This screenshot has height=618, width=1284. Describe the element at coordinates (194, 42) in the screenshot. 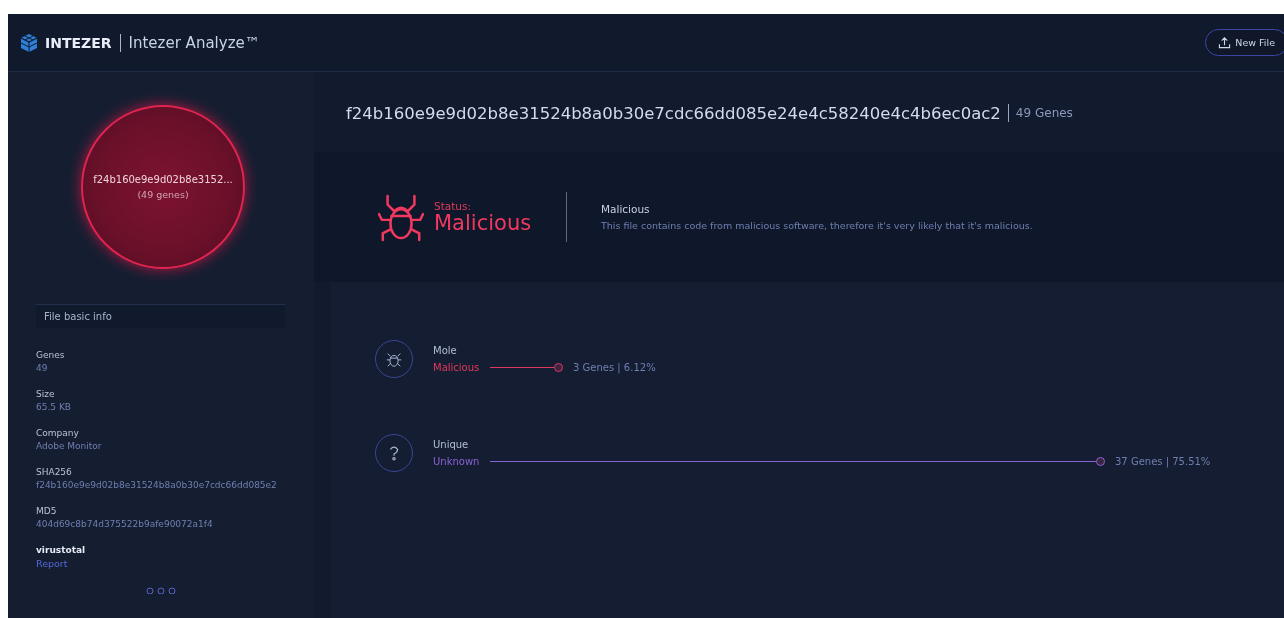

I see `product-name: Intezer Analyze™` at that location.